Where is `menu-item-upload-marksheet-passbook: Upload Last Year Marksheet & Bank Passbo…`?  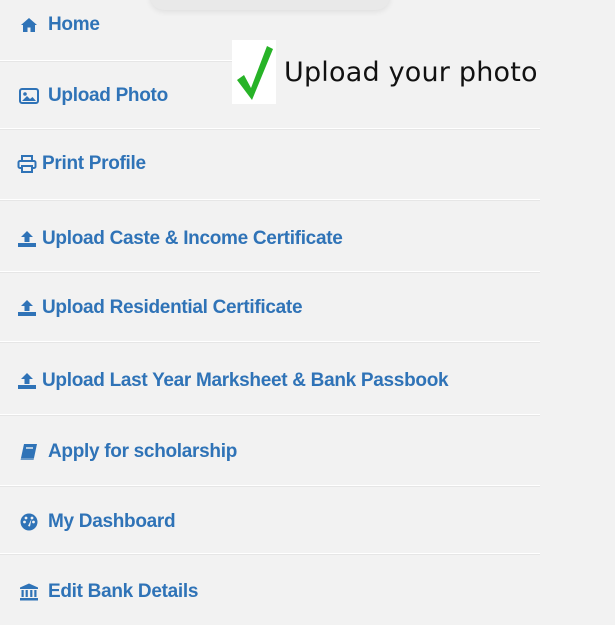
menu-item-upload-marksheet-passbook: Upload Last Year Marksheet & Bank Passbo… is located at coordinates (224, 381).